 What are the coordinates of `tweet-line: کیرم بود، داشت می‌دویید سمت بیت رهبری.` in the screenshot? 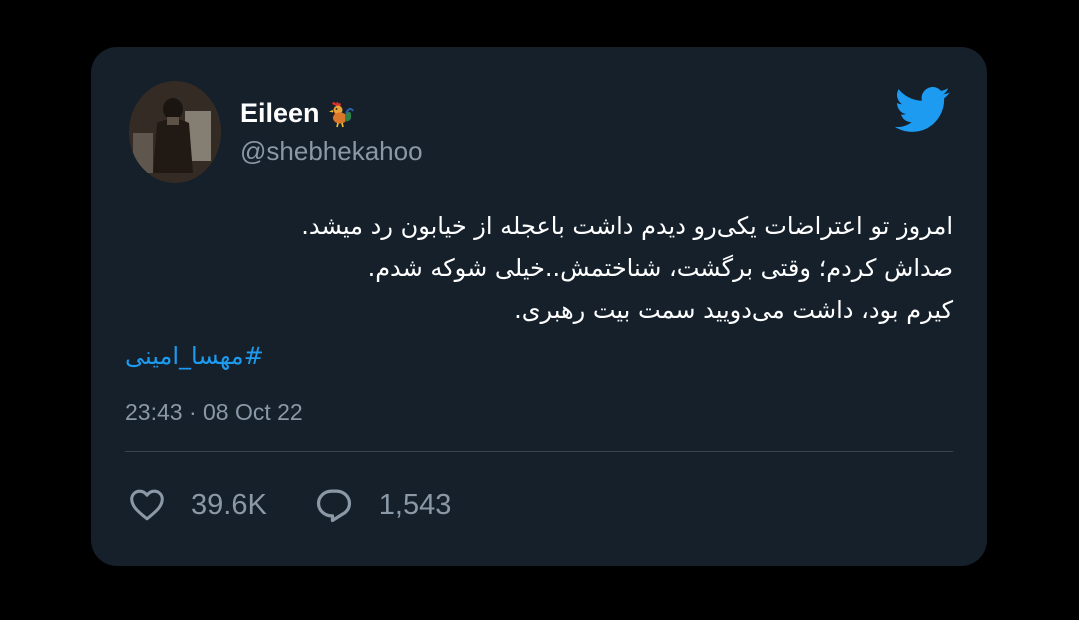 It's located at (733, 310).